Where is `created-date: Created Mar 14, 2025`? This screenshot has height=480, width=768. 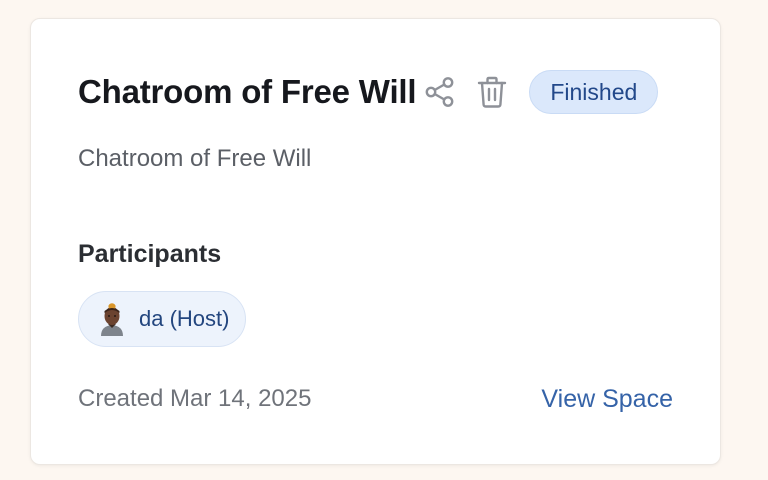
created-date: Created Mar 14, 2025 is located at coordinates (195, 398).